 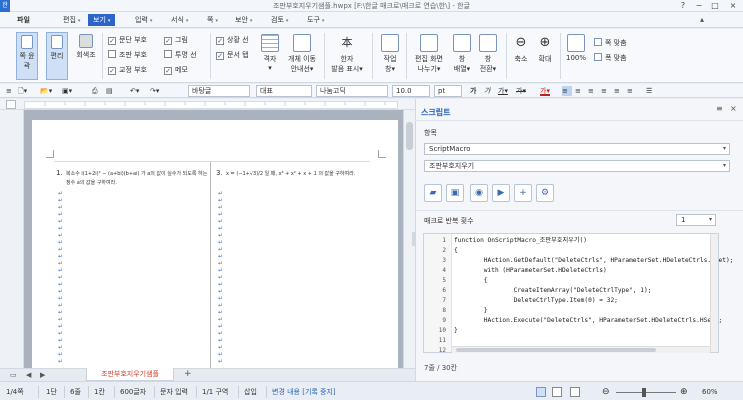 I want to click on undo-icon: ↶▾, so click(x=134, y=91).